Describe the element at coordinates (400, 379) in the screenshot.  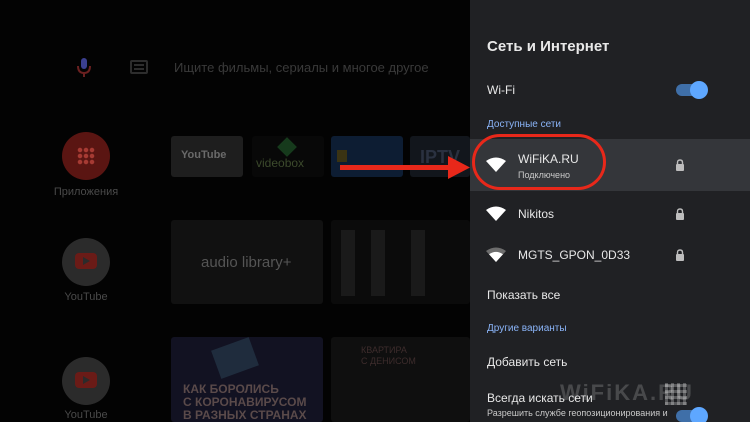
I see `video-tile: КВАРТИРА С ДЕНИСОМ` at that location.